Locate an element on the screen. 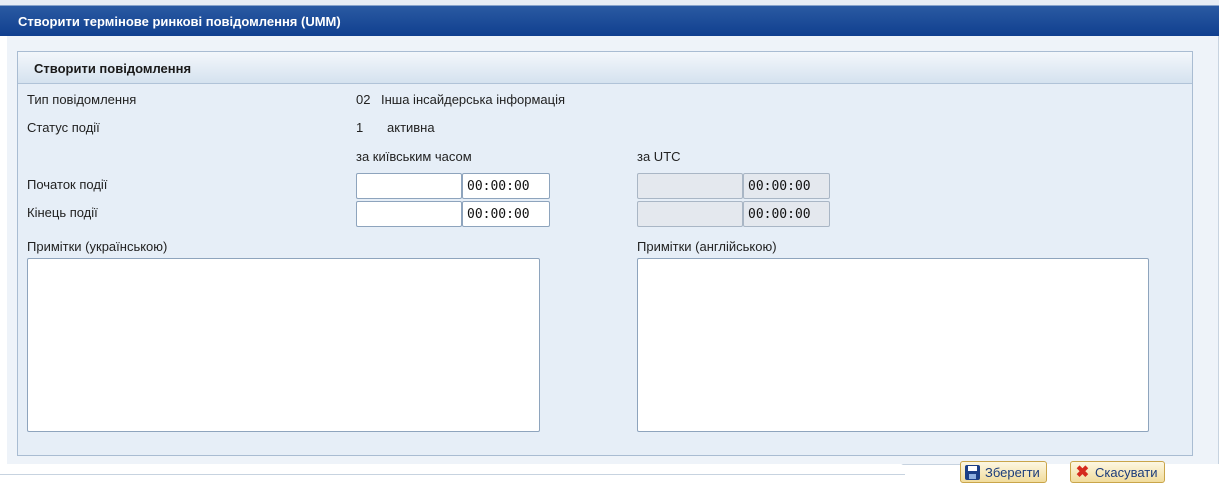 Image resolution: width=1219 pixels, height=488 pixels. event-end-kyiv-date-input is located at coordinates (409, 214).